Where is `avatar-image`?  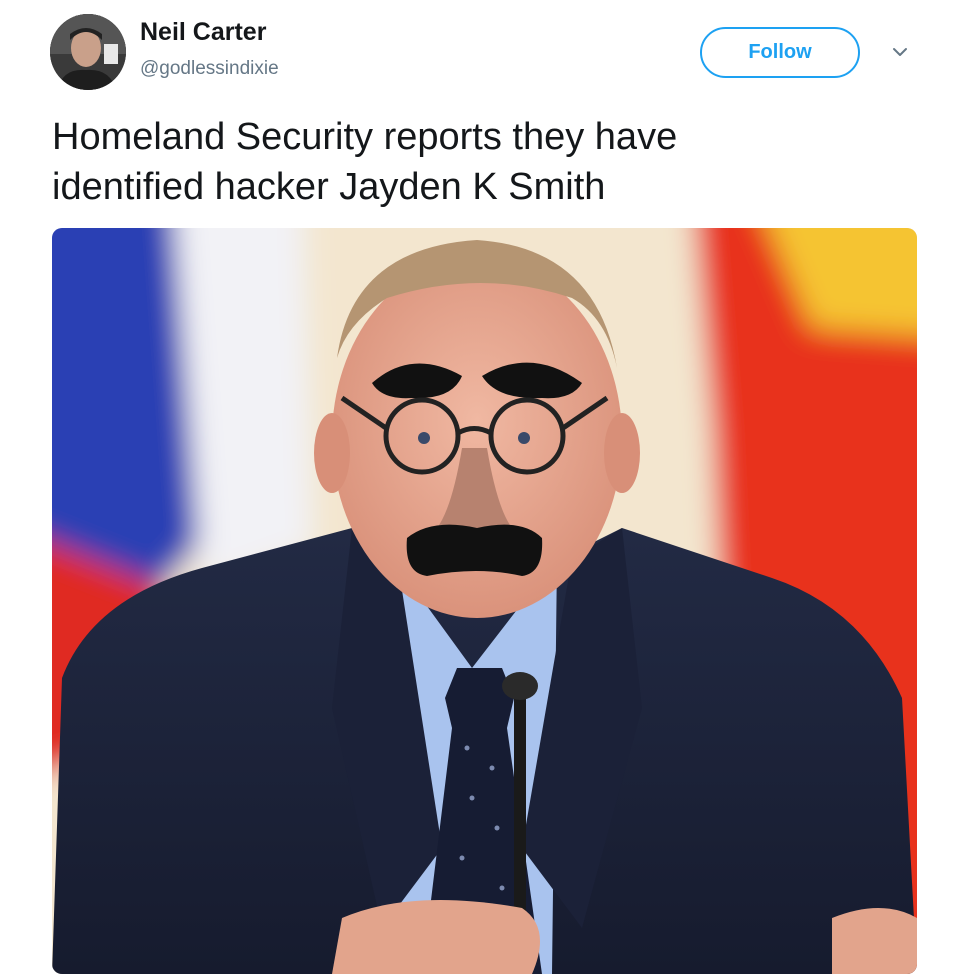
avatar-image is located at coordinates (88, 52).